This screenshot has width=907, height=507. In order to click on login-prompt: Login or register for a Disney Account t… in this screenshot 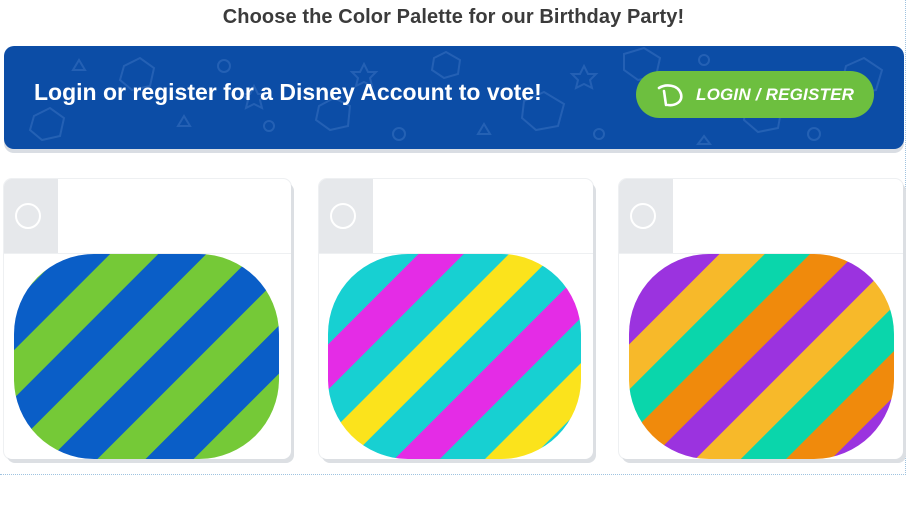, I will do `click(288, 92)`.